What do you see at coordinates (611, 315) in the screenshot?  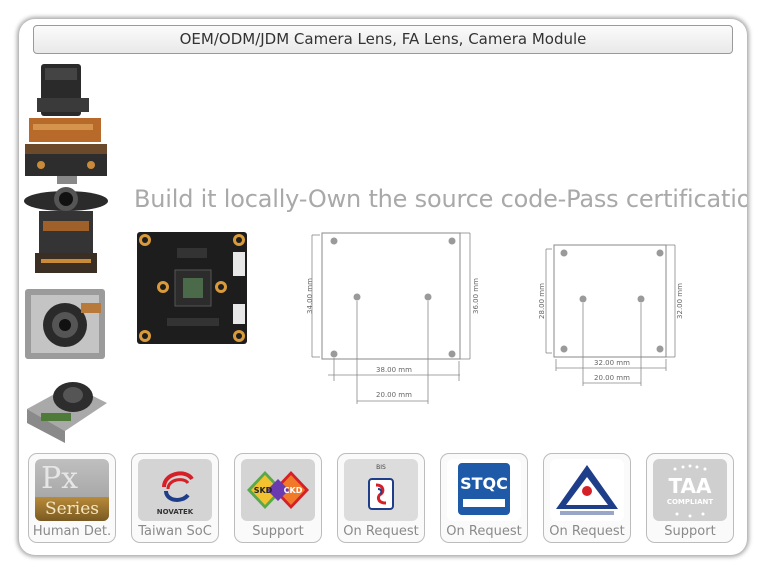 I see `dimension-diagram-small: 28.00 mm 32.00 mm 32.00 mm 20.00 mm` at bounding box center [611, 315].